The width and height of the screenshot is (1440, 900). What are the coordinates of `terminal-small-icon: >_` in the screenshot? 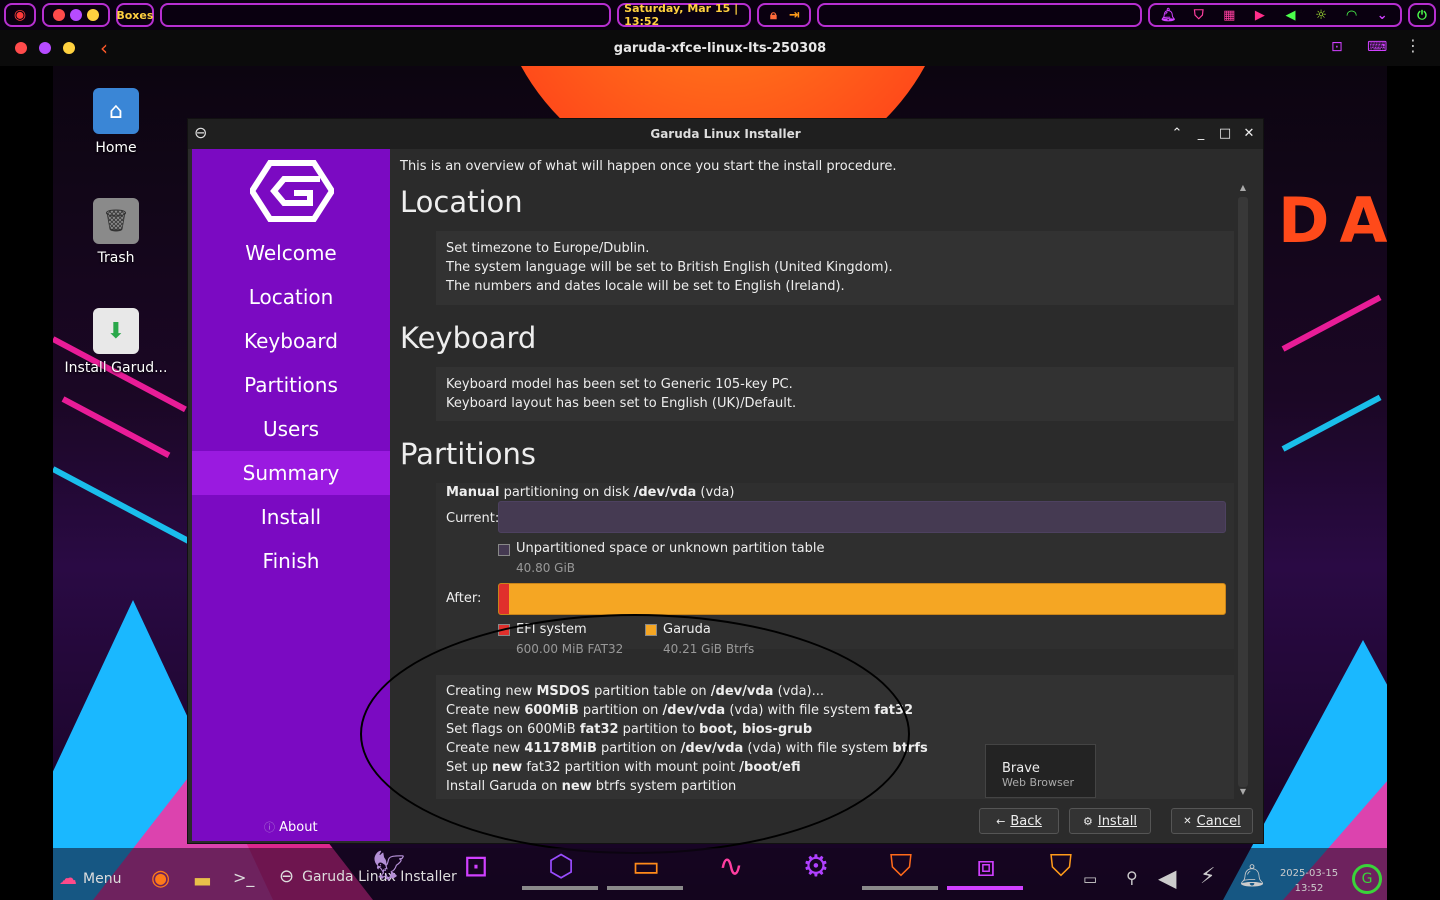 It's located at (243, 877).